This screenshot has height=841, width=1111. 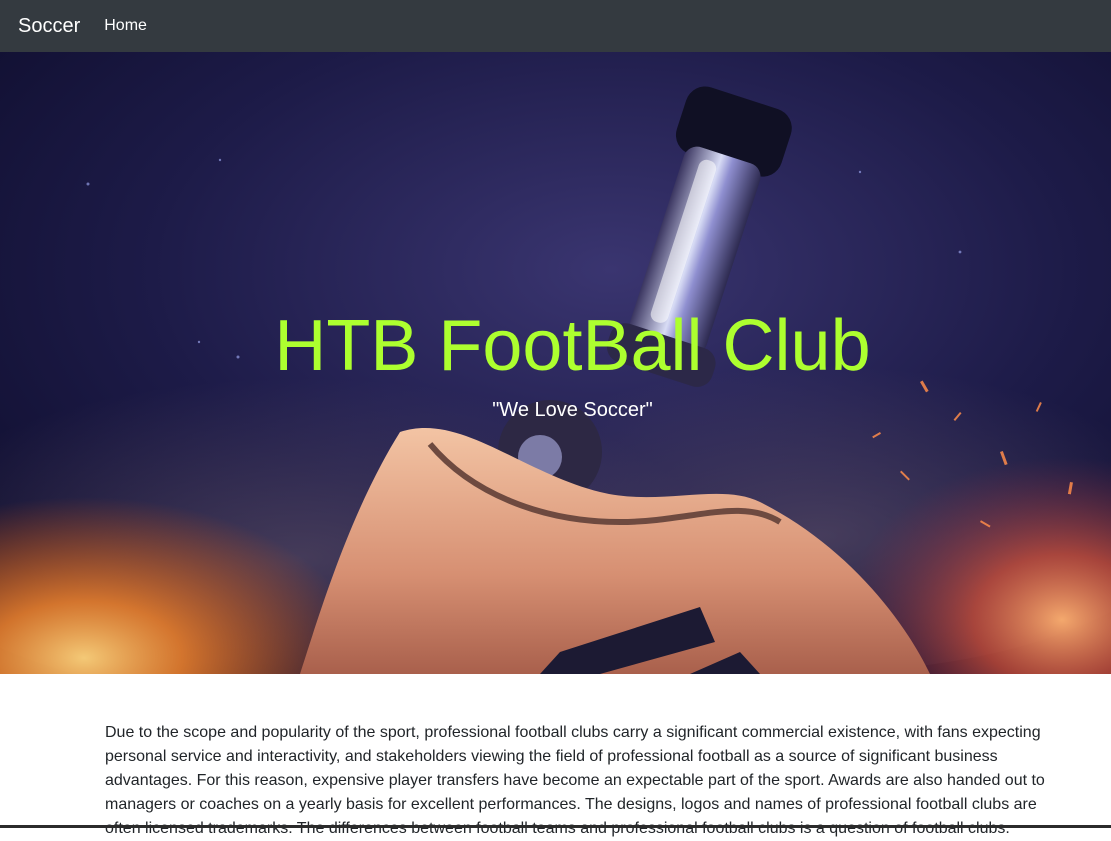 What do you see at coordinates (49, 26) in the screenshot?
I see `navbar-brand: Soccer` at bounding box center [49, 26].